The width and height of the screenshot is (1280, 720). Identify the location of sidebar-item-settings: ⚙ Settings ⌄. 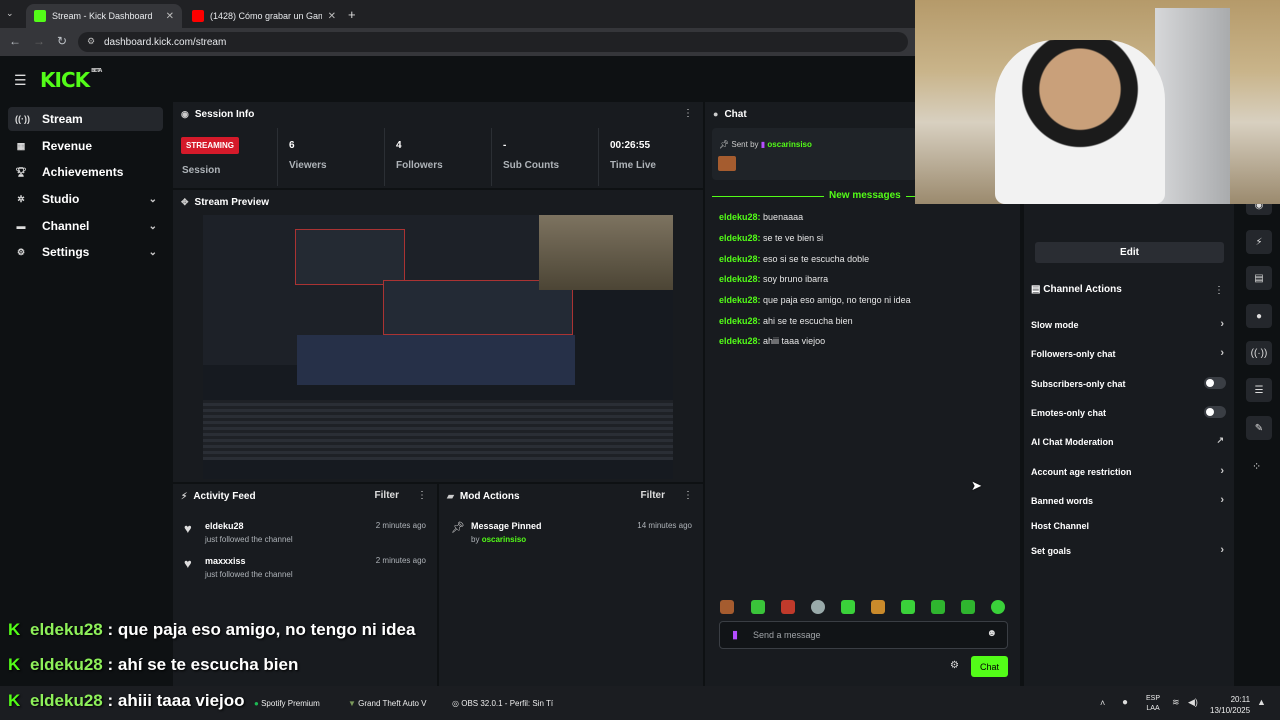
(85, 252).